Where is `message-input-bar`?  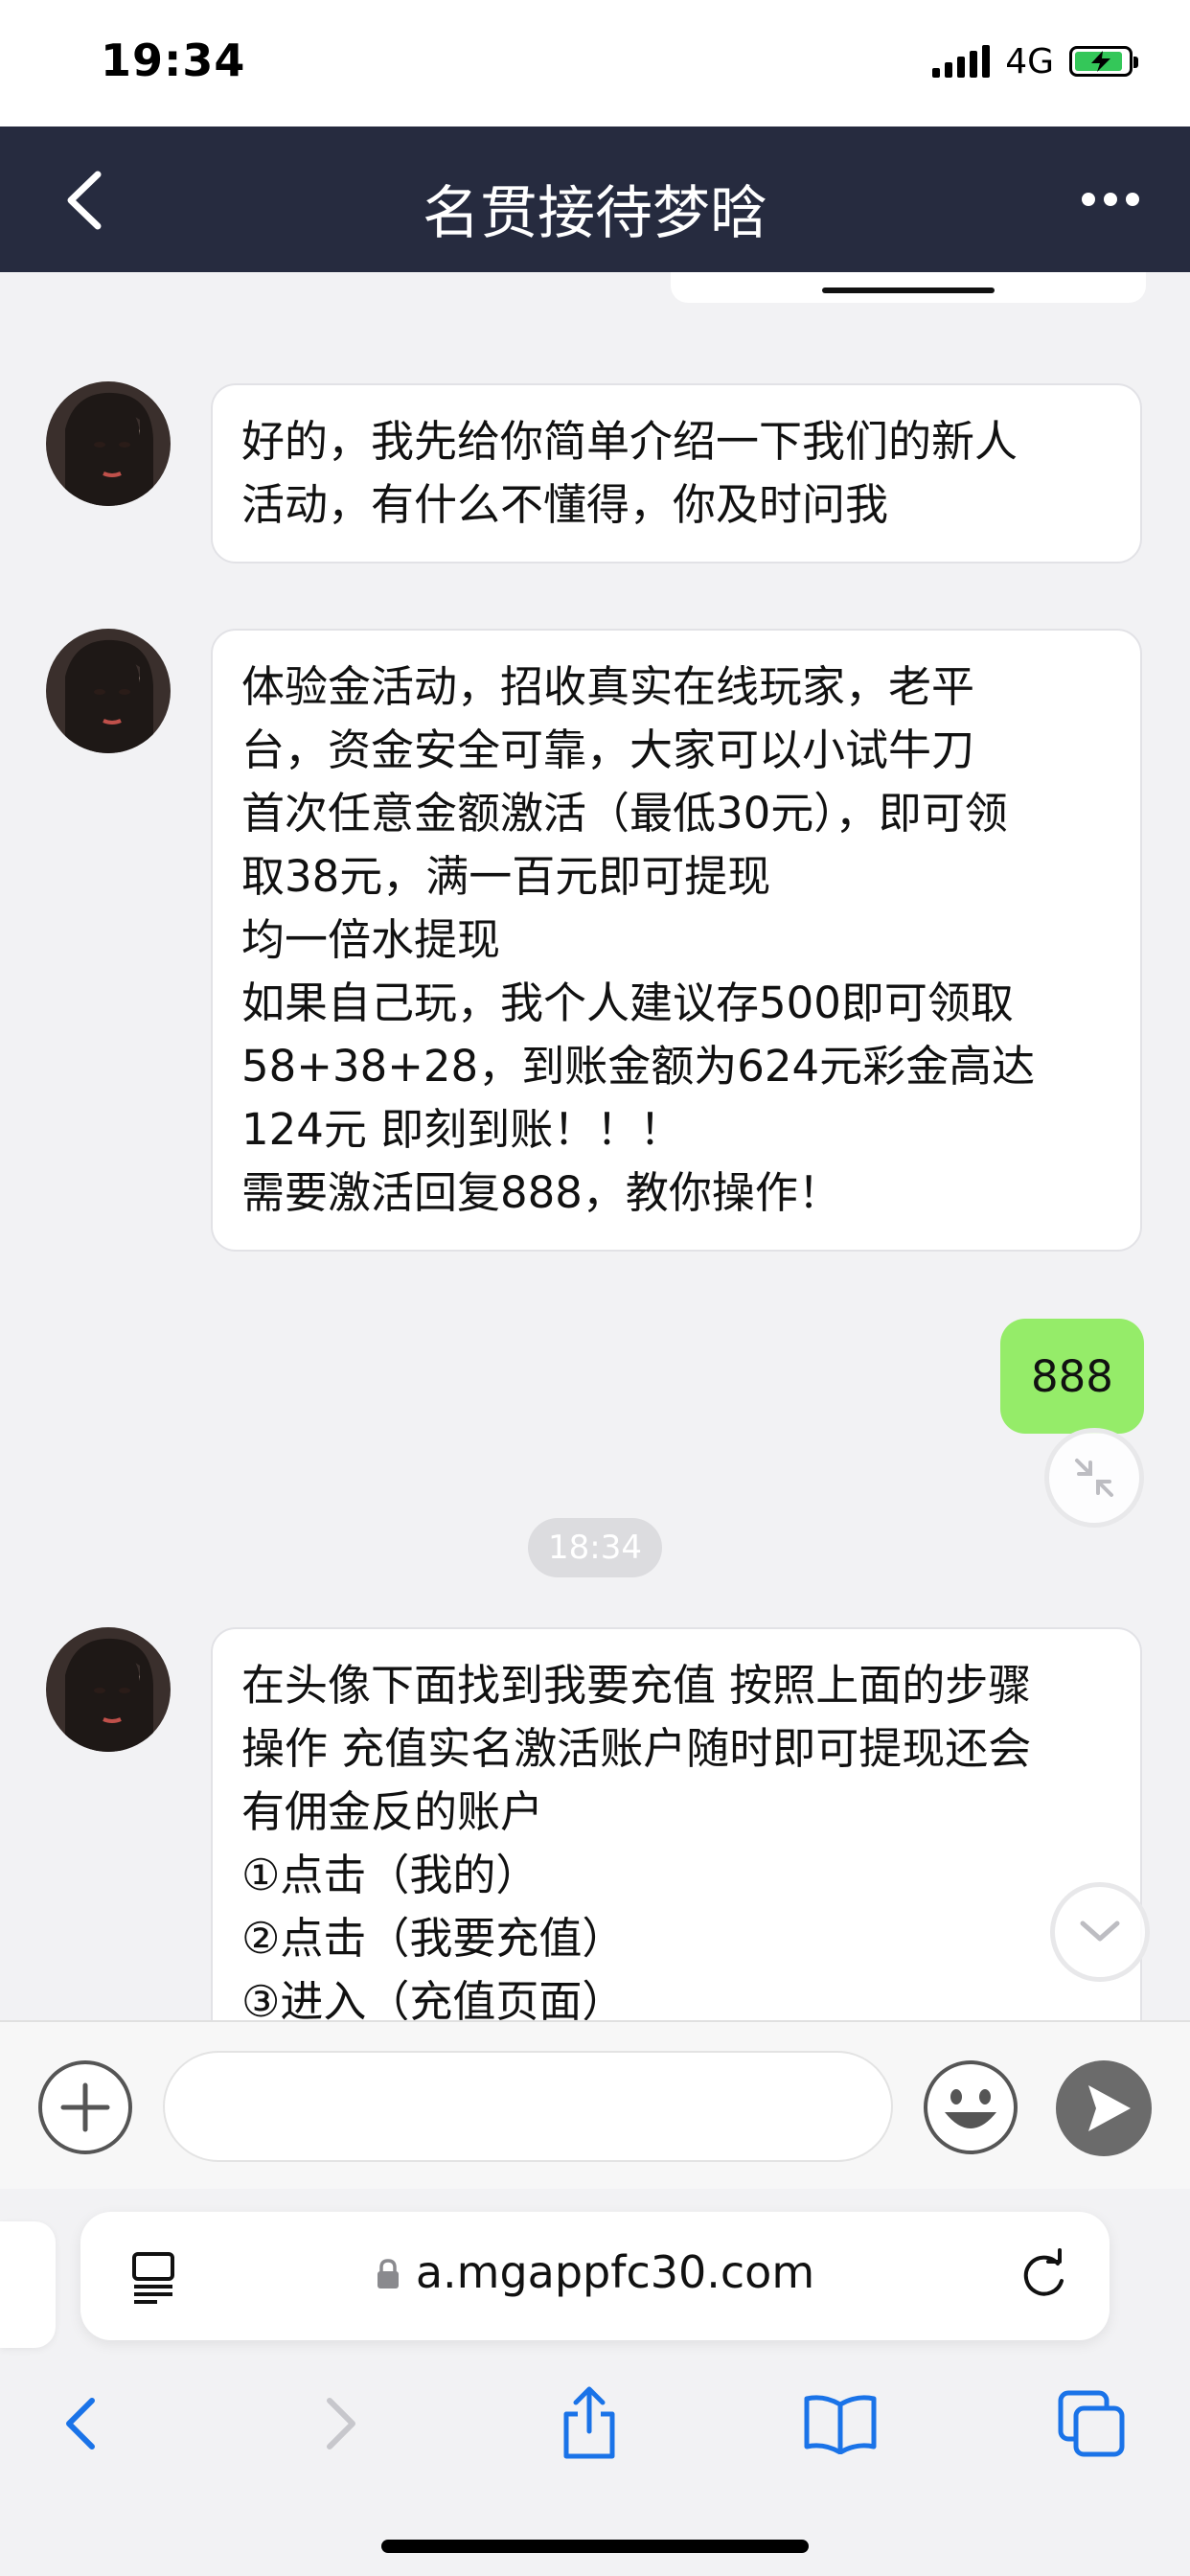 message-input-bar is located at coordinates (595, 2105).